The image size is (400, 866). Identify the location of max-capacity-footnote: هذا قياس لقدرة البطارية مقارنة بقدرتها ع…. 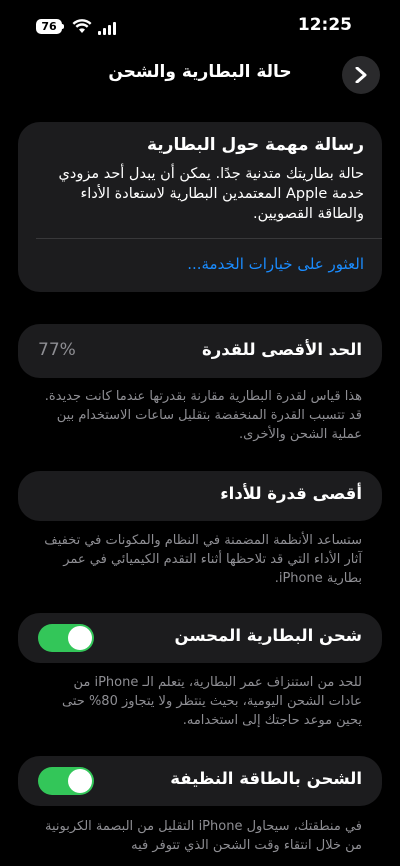
(203, 415).